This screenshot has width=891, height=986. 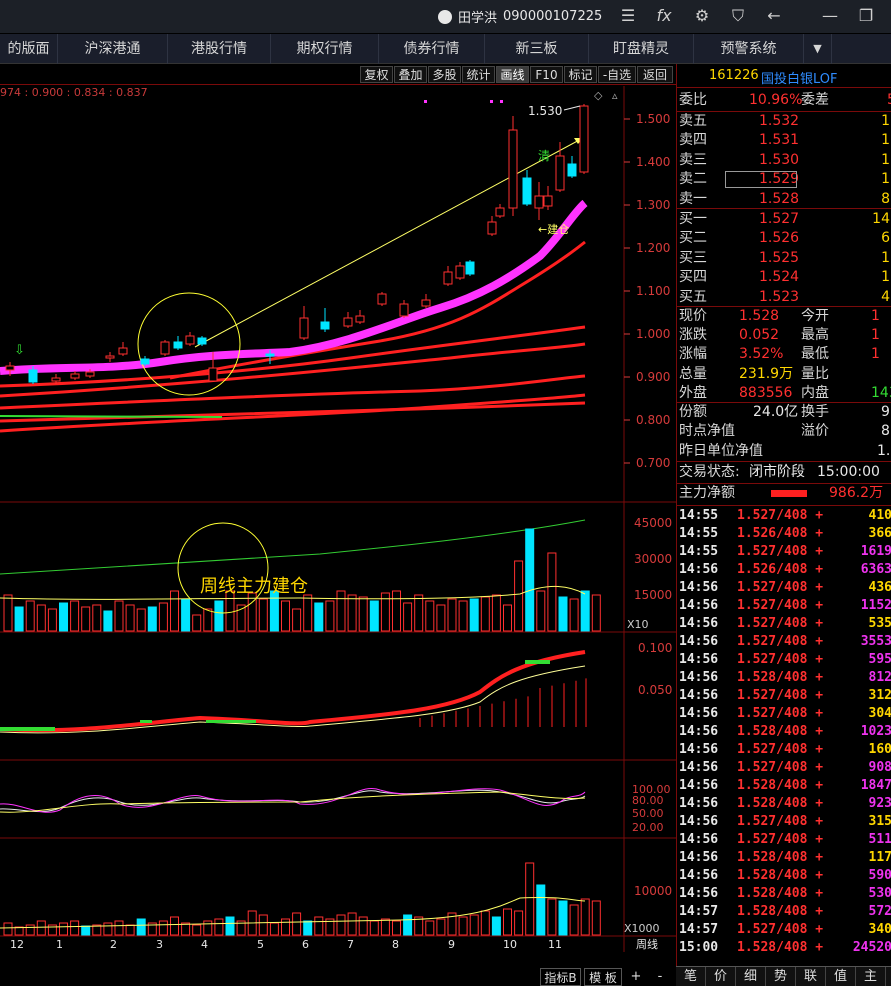 I want to click on menu-item-bonds: 债券行情, so click(x=432, y=49).